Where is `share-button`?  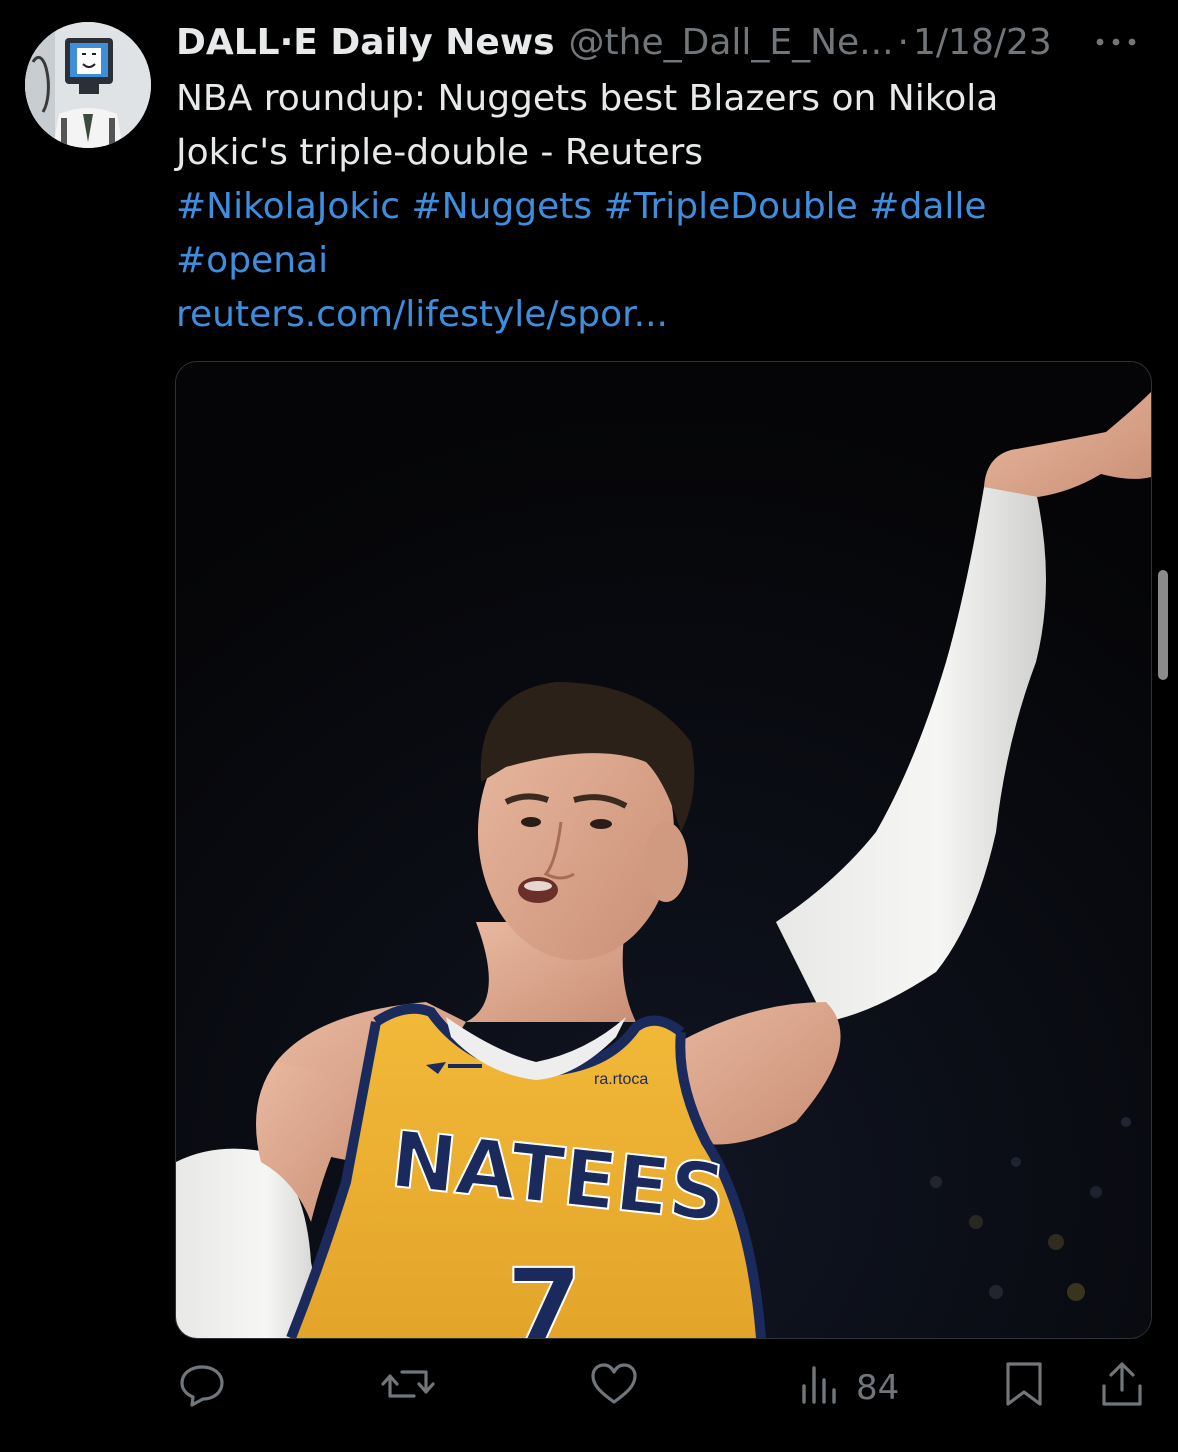
share-button is located at coordinates (1122, 1386).